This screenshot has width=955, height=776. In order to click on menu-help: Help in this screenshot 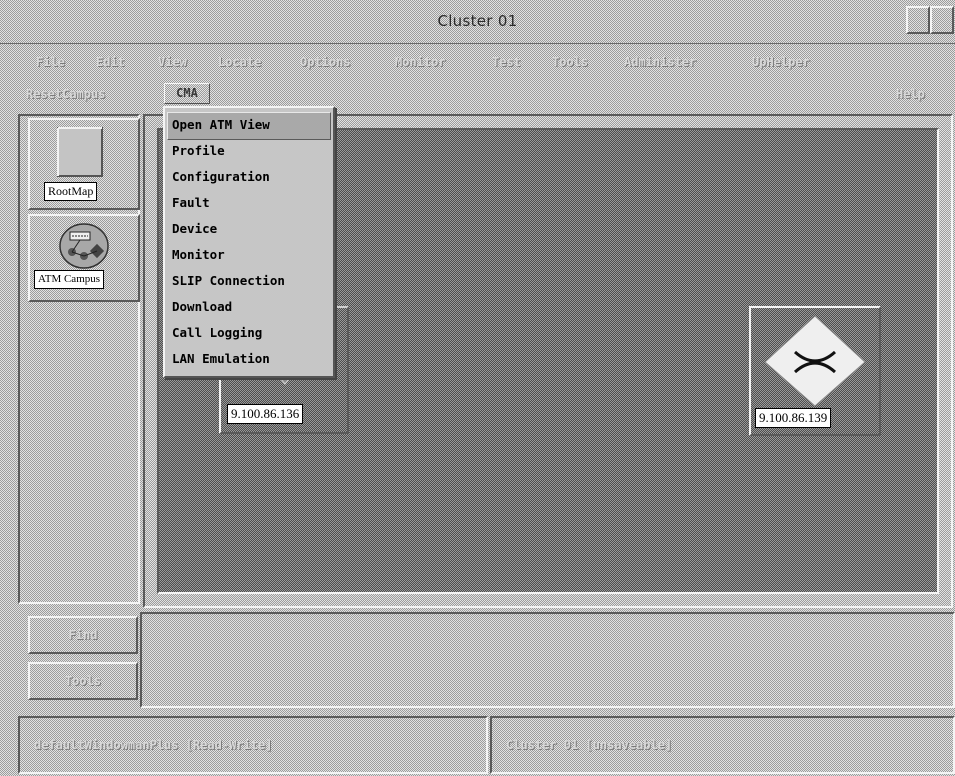, I will do `click(910, 94)`.